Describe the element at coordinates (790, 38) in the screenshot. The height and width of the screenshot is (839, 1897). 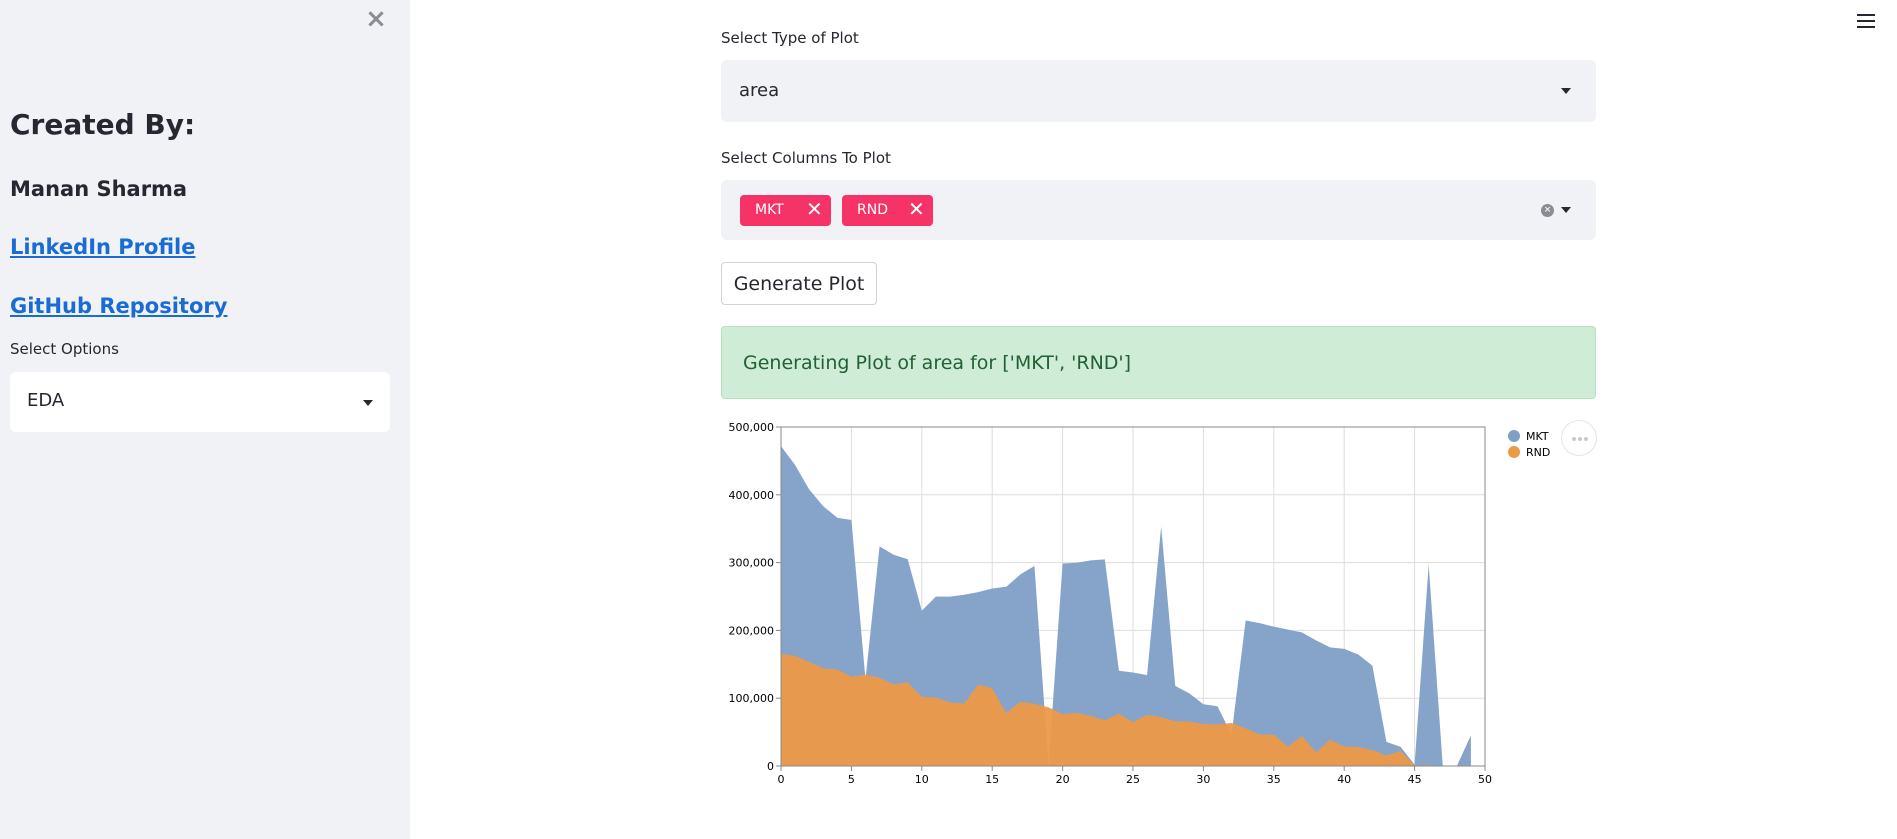
I see `plot-type-label: Select Type of Plot` at that location.